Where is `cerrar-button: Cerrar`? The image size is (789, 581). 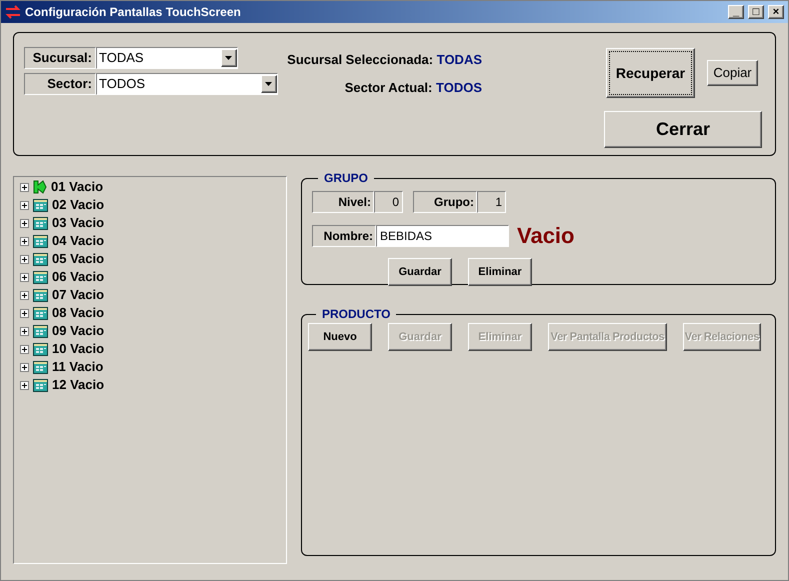 cerrar-button: Cerrar is located at coordinates (683, 129).